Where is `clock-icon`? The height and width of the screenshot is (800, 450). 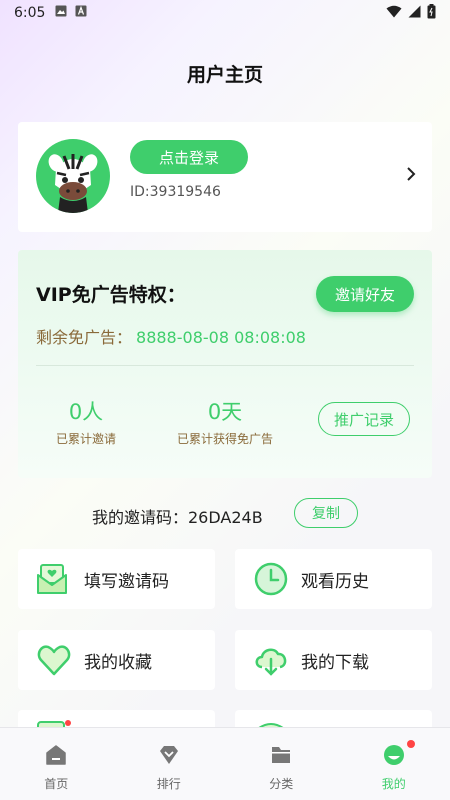 clock-icon is located at coordinates (271, 579).